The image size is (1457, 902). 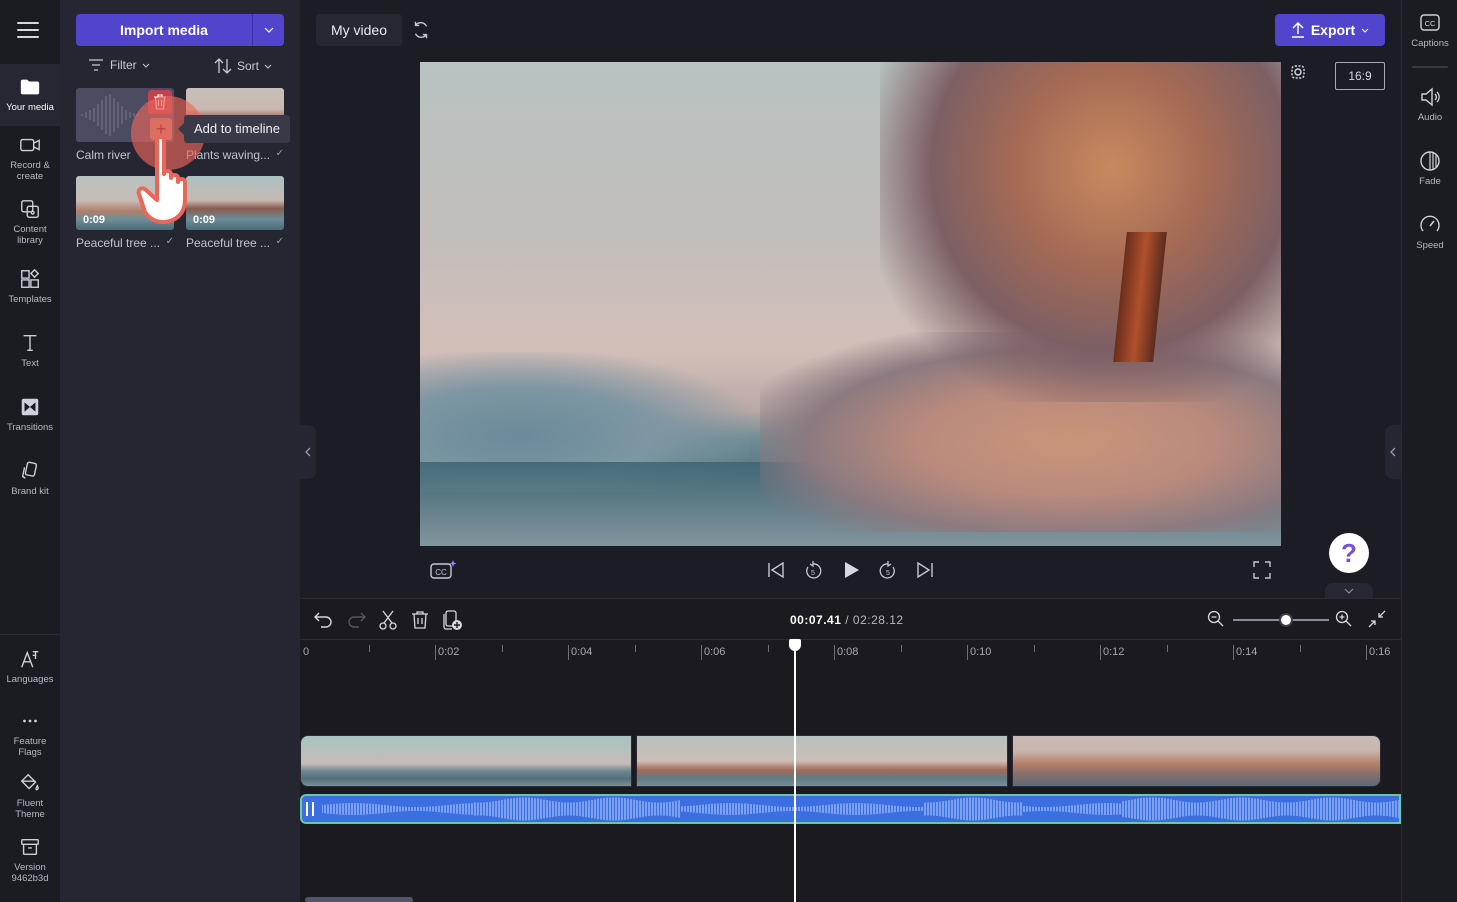 What do you see at coordinates (30, 299) in the screenshot?
I see `nav-label: Templates` at bounding box center [30, 299].